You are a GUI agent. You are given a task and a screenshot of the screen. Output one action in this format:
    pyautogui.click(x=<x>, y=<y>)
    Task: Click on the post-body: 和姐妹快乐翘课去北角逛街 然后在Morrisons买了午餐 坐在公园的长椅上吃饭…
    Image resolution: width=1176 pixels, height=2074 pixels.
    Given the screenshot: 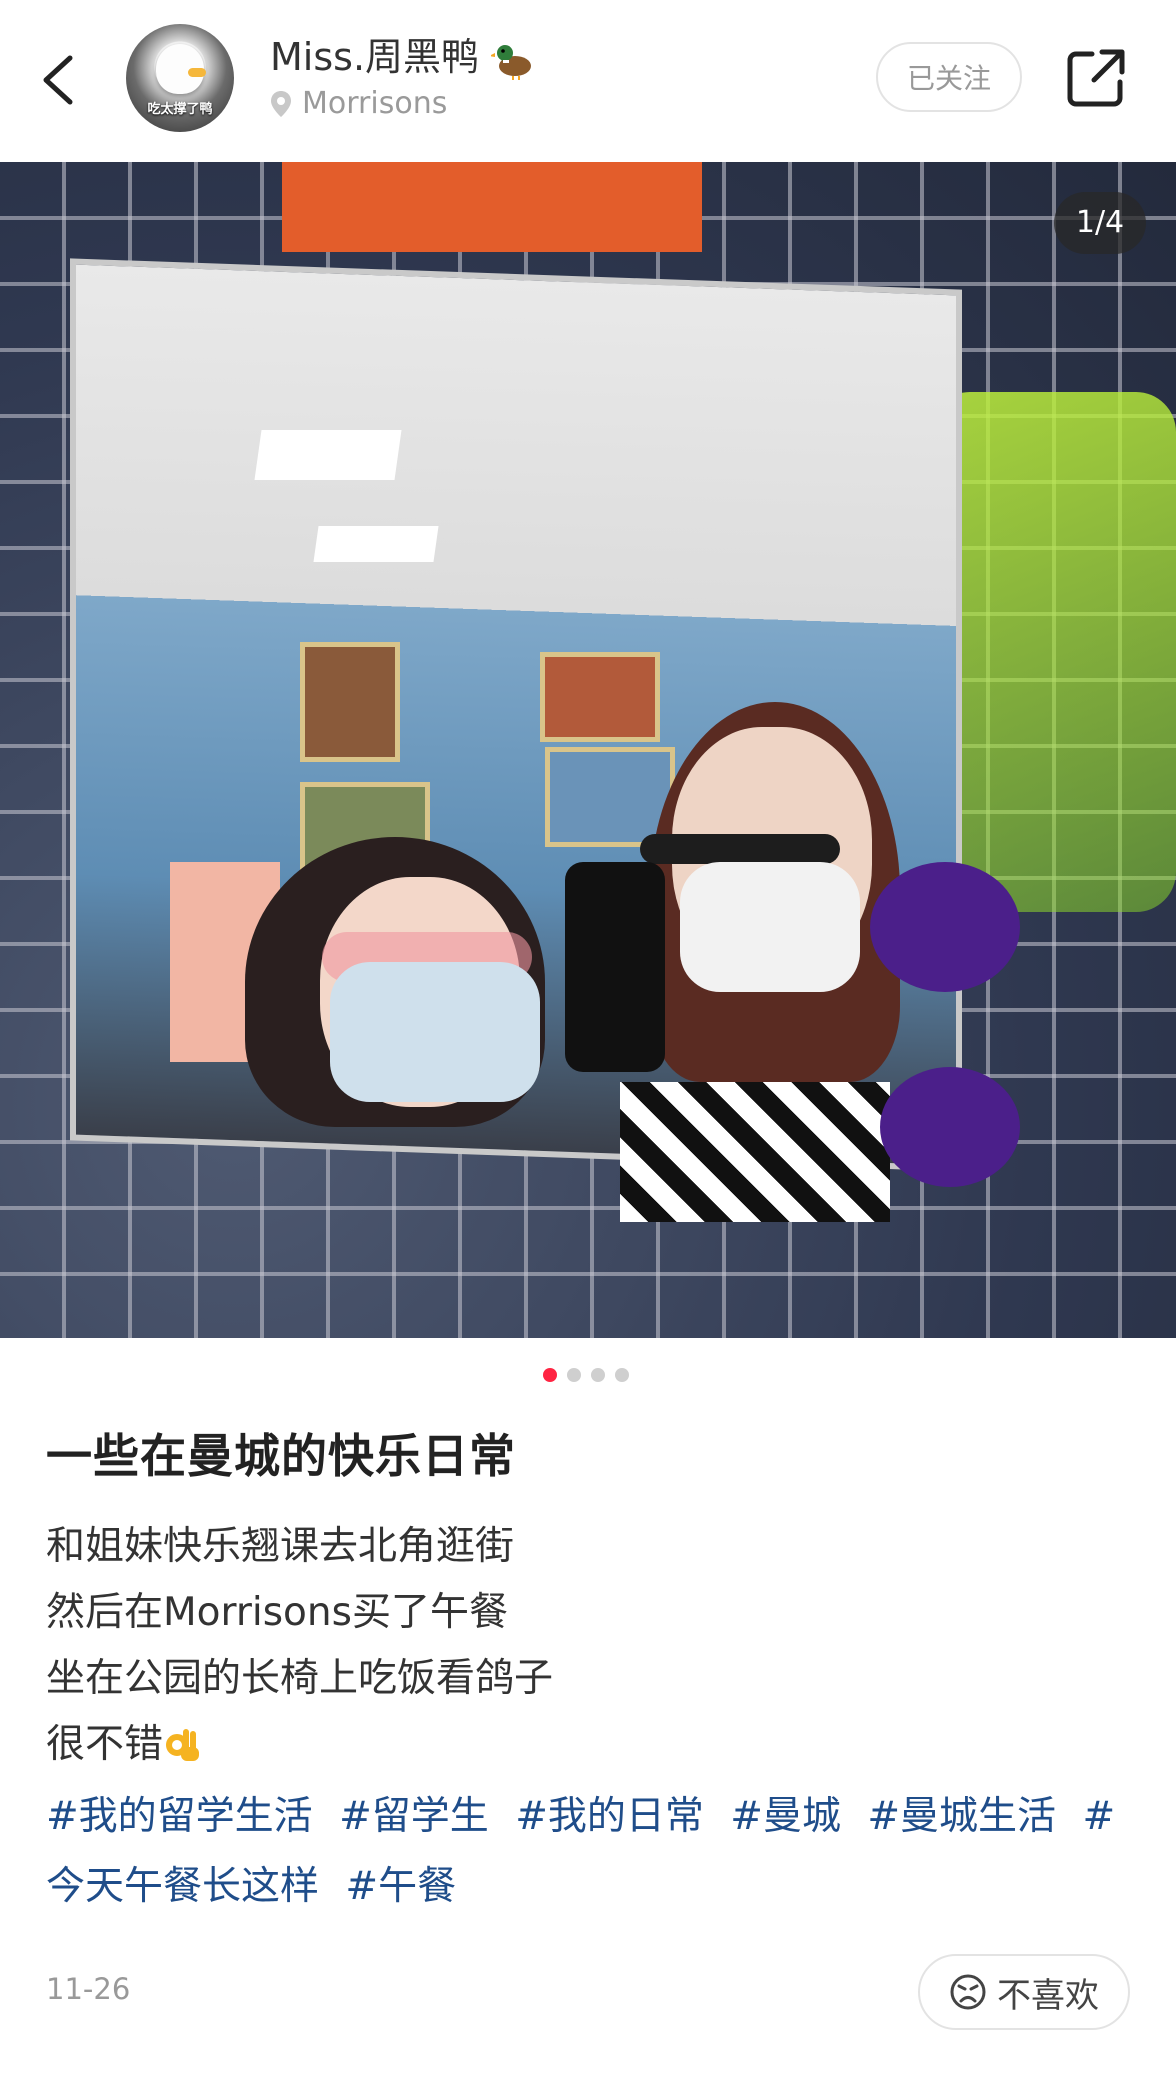 What is the action you would take?
    pyautogui.click(x=591, y=1646)
    